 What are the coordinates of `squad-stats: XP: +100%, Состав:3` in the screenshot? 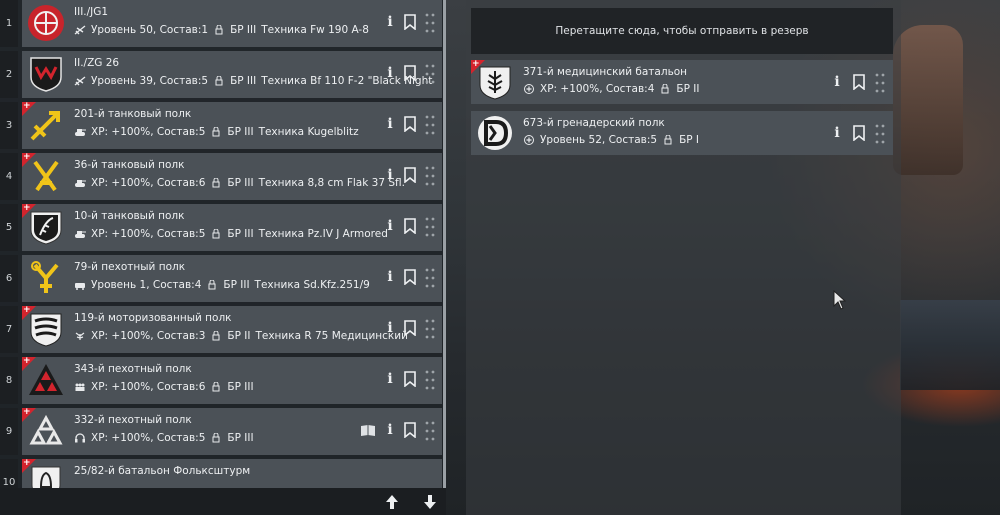 It's located at (148, 336).